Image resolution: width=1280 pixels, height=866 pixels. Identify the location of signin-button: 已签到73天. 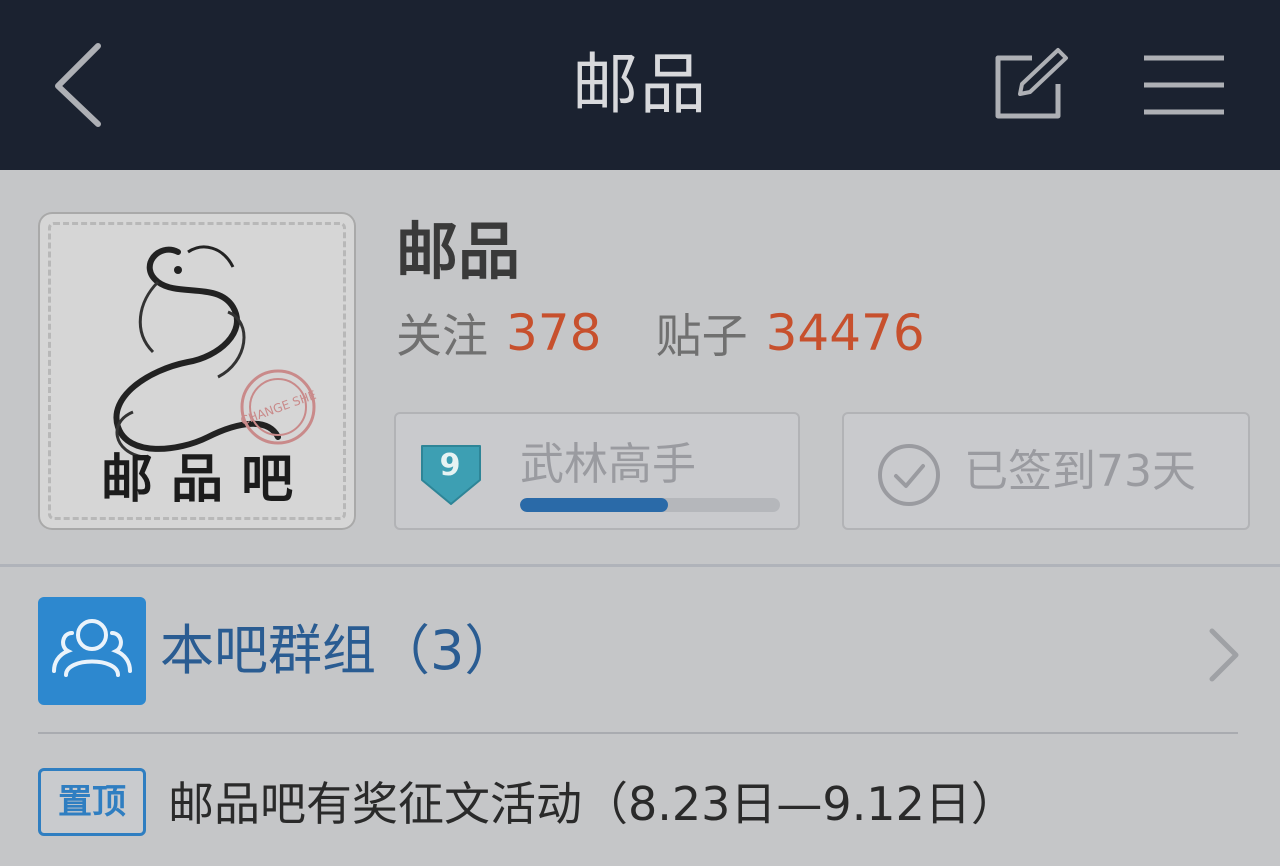
(1046, 471).